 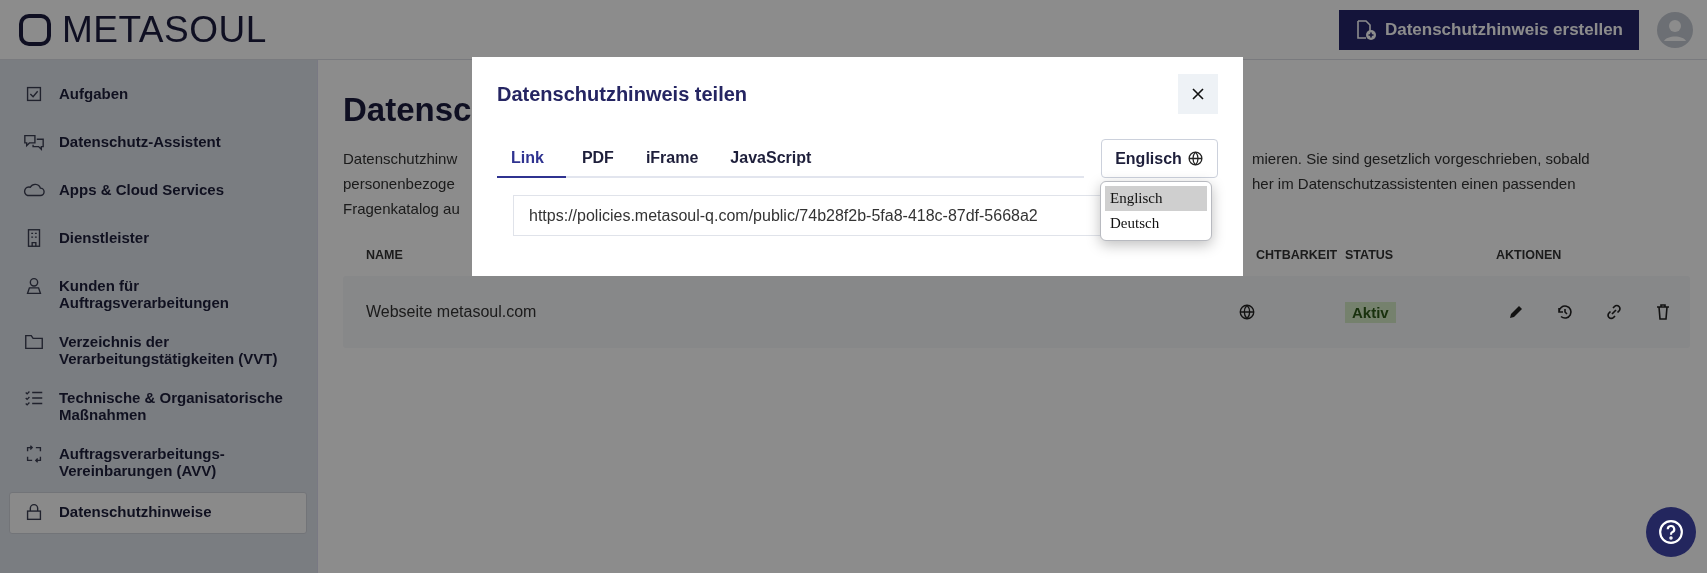 What do you see at coordinates (622, 94) in the screenshot?
I see `dialog-title: Datenschutzhinweis teilen` at bounding box center [622, 94].